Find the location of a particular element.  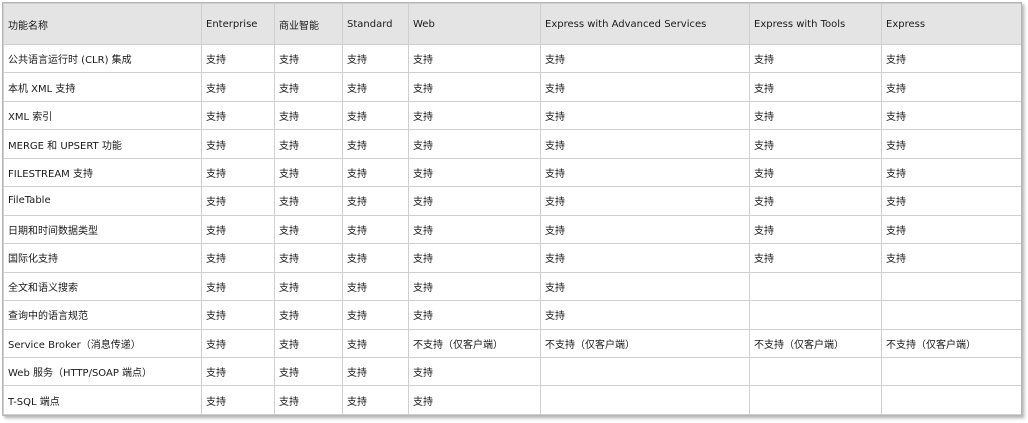

cell-feature-name: 本机 XML 支持 is located at coordinates (102, 87).